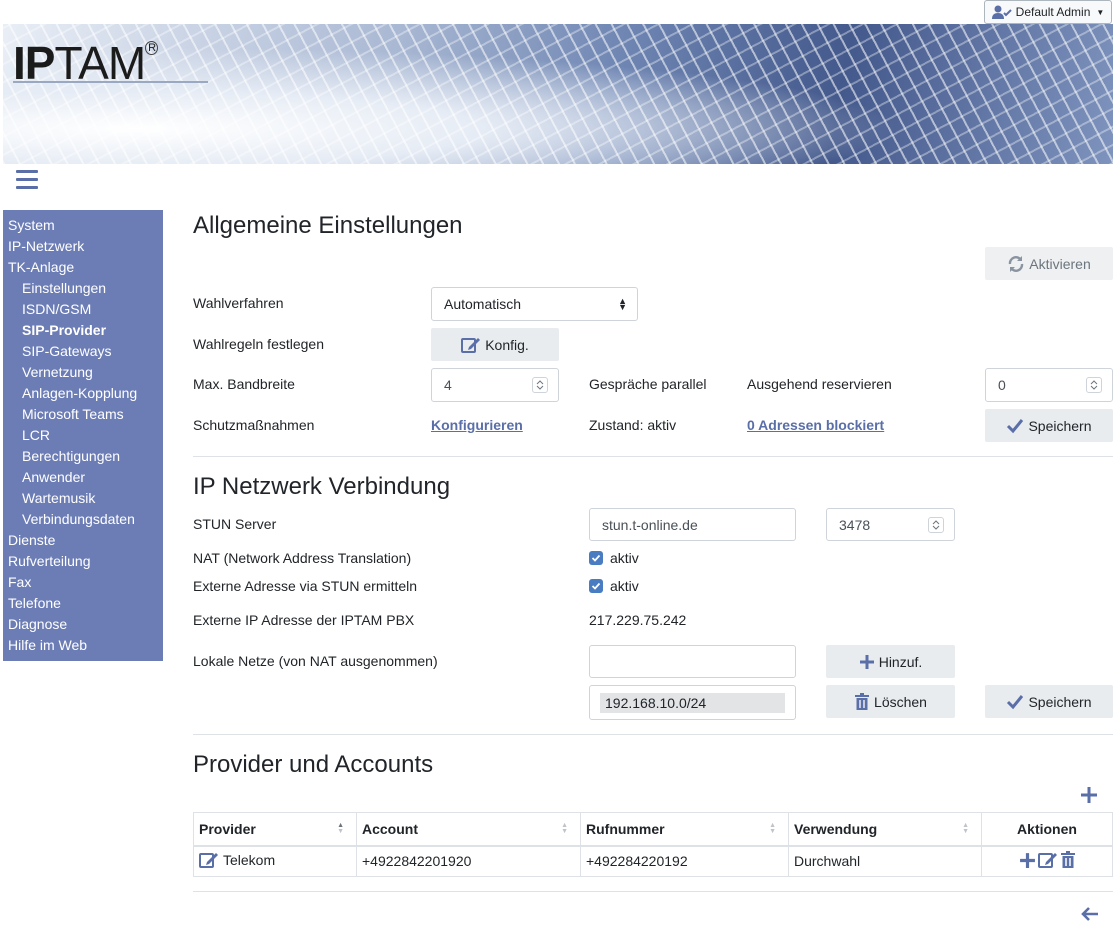 Image resolution: width=1120 pixels, height=931 pixels. I want to click on sidebar-item-rufverteilung: Rufverteilung, so click(83, 561).